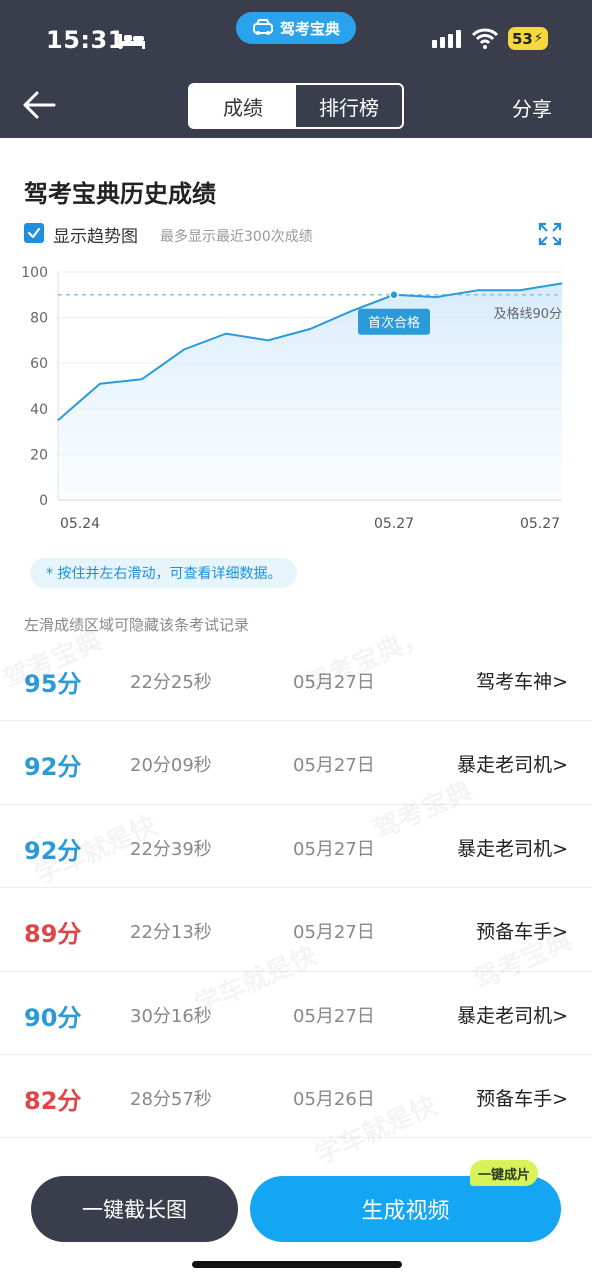 The width and height of the screenshot is (592, 1280). I want to click on record-title-link: 驾考车神>, so click(522, 680).